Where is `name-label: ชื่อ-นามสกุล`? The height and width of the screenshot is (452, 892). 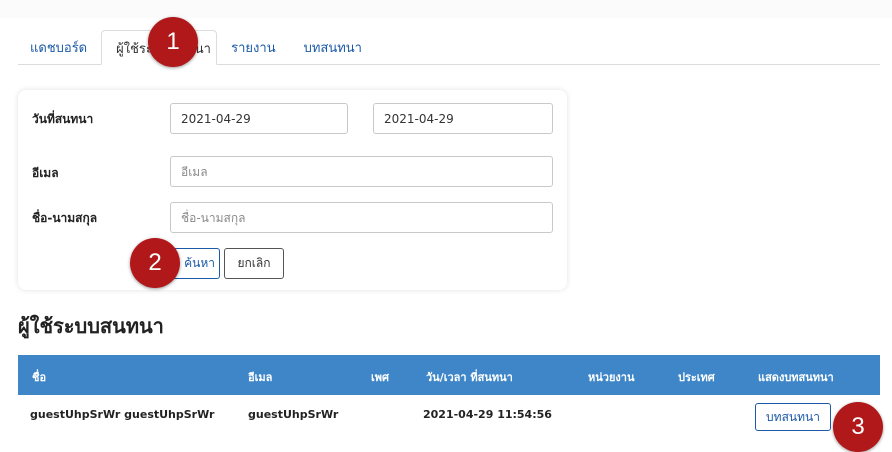 name-label: ชื่อ-นามสกุล is located at coordinates (65, 218).